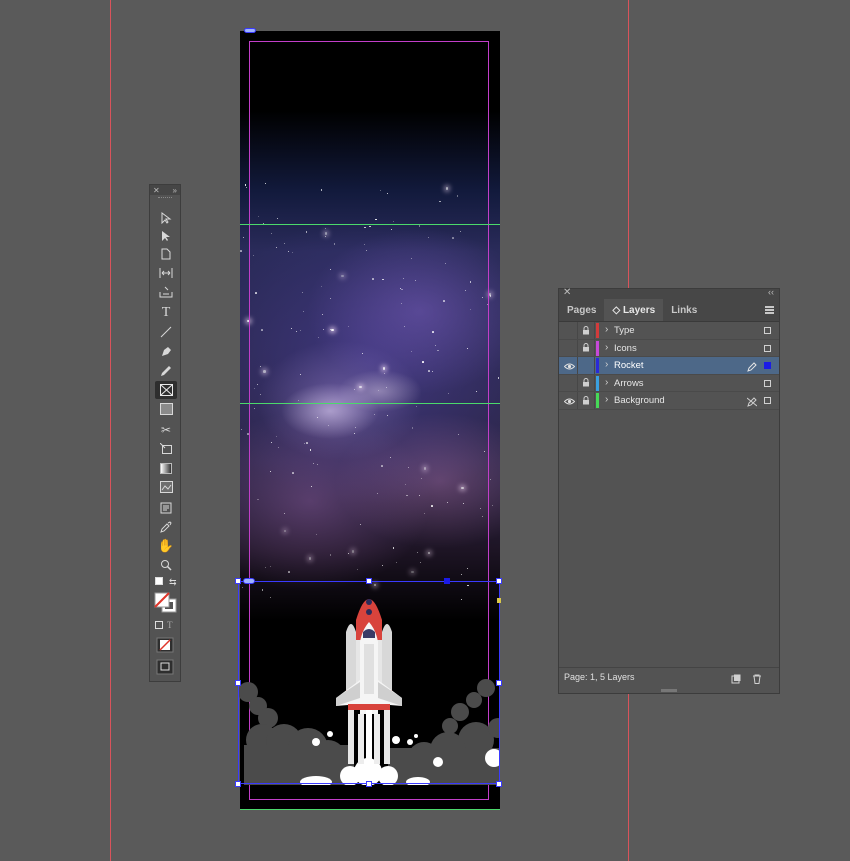  What do you see at coordinates (757, 680) in the screenshot?
I see `trash-icon` at bounding box center [757, 680].